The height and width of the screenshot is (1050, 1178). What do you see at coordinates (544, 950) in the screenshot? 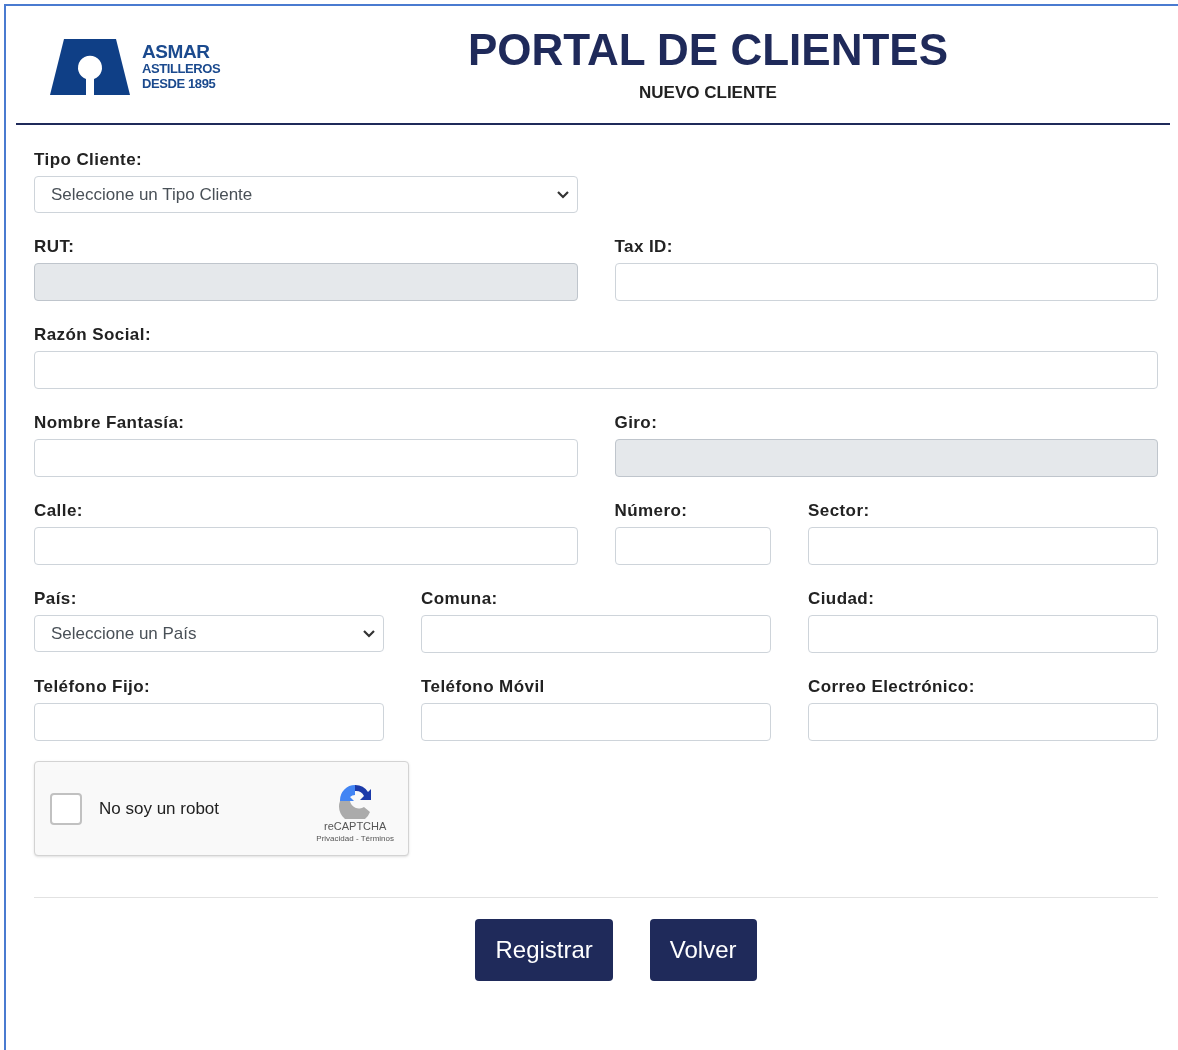
I see `action-button: Registrar` at bounding box center [544, 950].